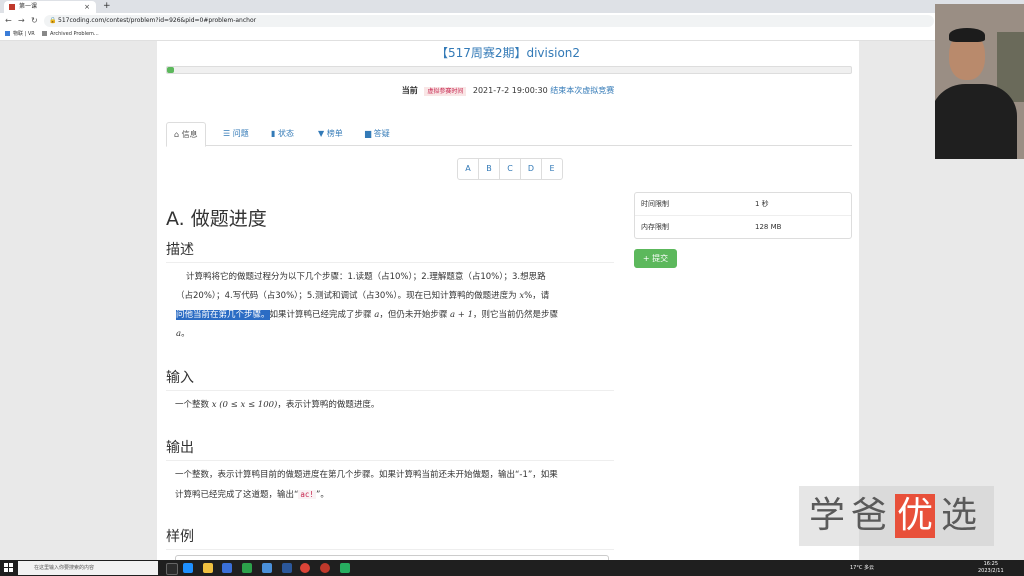 This screenshot has width=1024, height=576. What do you see at coordinates (976, 121) in the screenshot?
I see `presenter-body` at bounding box center [976, 121].